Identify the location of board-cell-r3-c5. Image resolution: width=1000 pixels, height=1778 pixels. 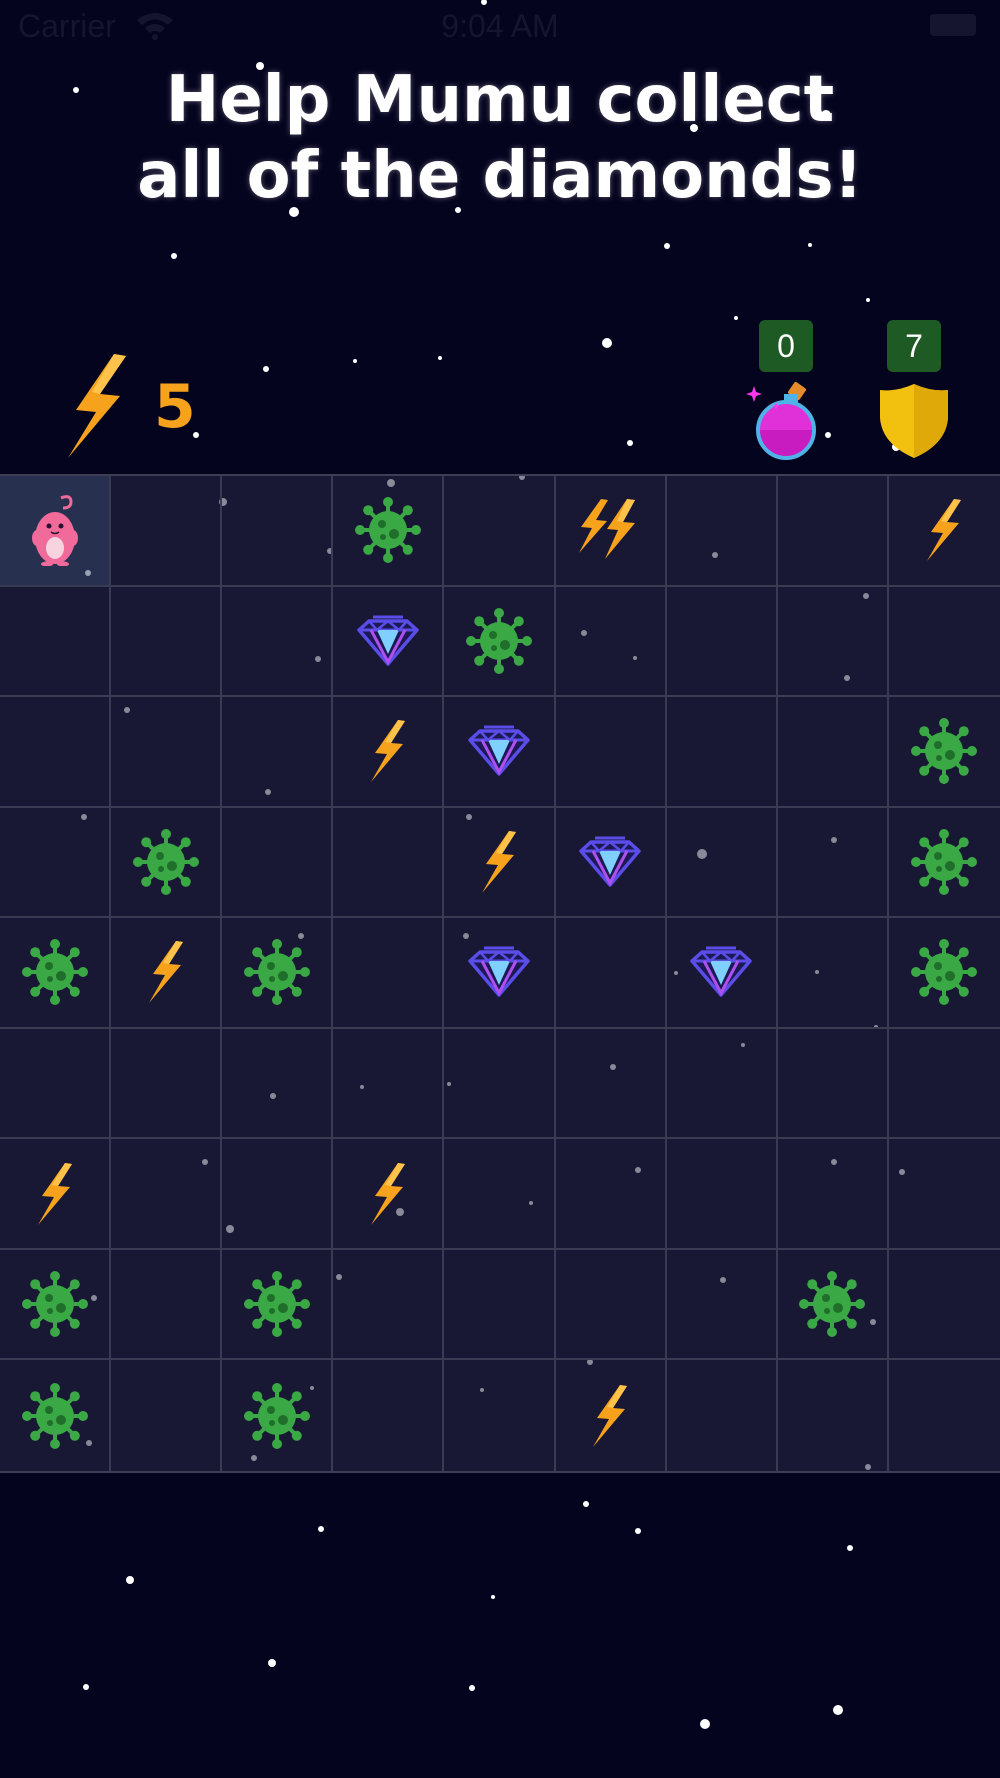
(500, 752).